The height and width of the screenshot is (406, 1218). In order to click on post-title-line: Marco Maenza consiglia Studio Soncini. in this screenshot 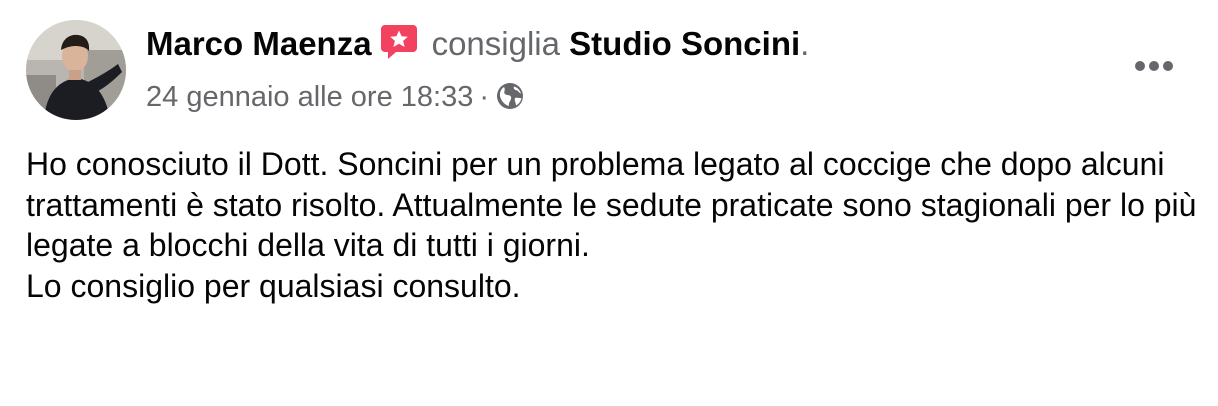, I will do `click(616, 46)`.